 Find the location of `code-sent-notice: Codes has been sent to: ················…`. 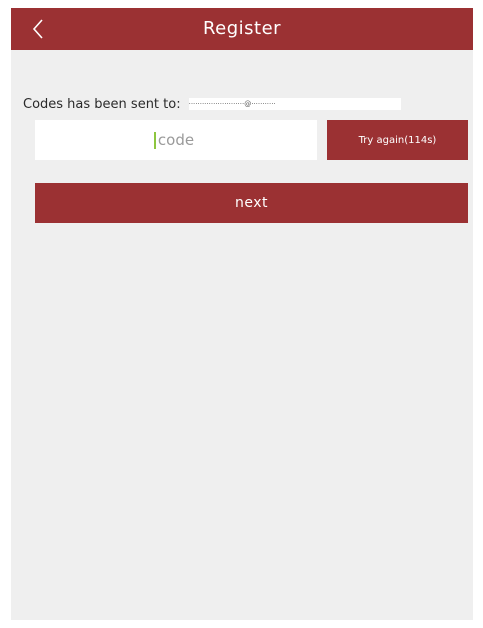

code-sent-notice: Codes has been sent to: ················… is located at coordinates (212, 104).